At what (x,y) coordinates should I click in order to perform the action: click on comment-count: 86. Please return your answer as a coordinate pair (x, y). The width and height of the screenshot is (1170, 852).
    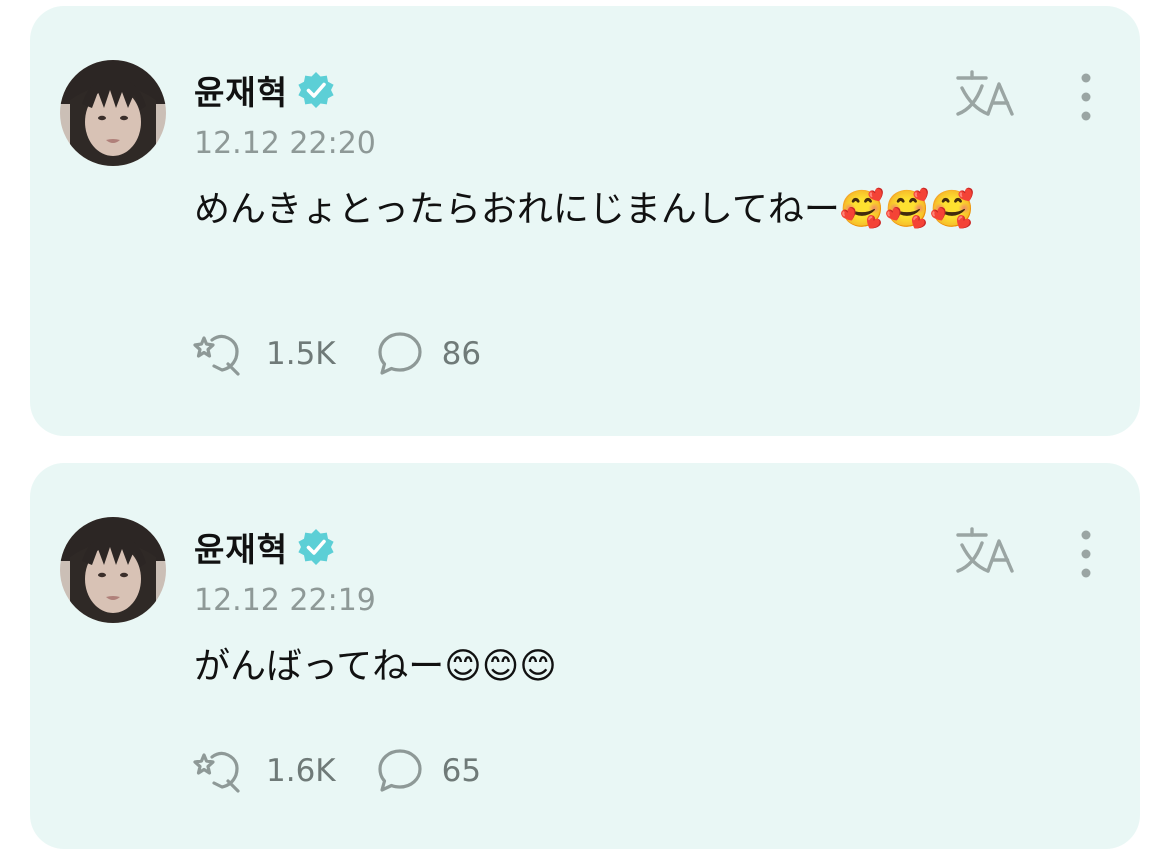
    Looking at the image, I should click on (461, 354).